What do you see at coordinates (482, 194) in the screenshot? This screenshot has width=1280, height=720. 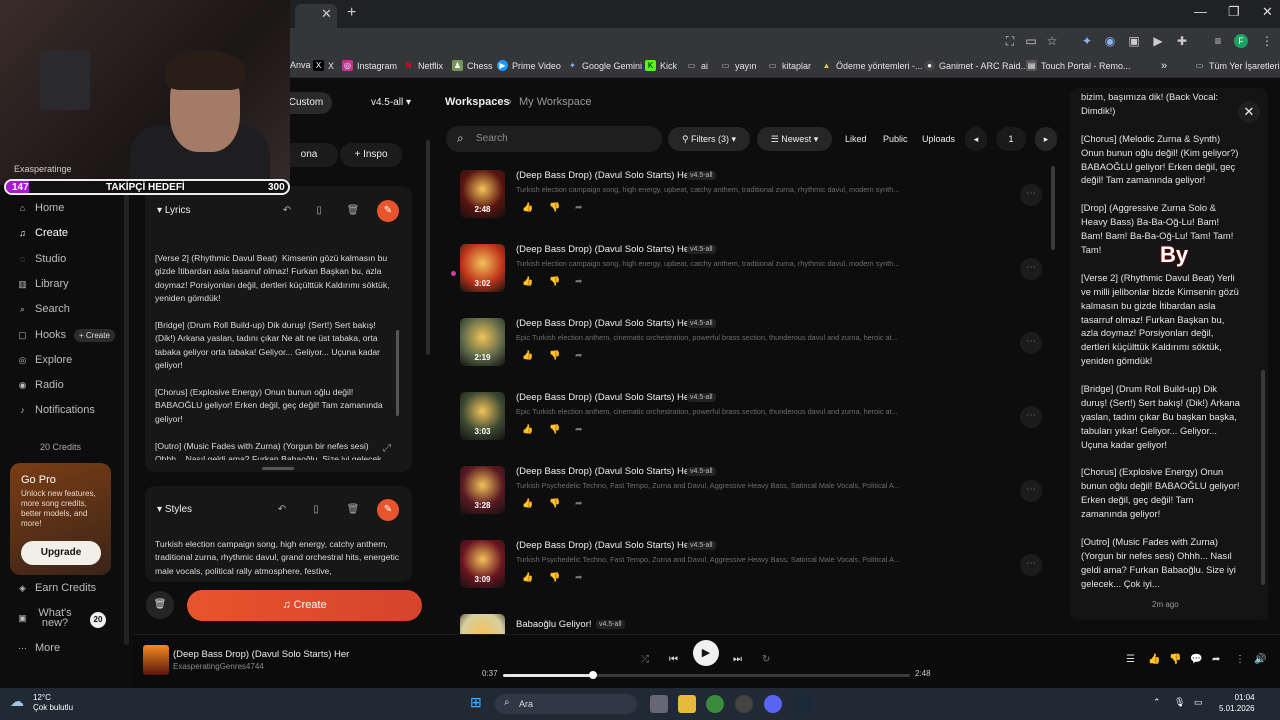 I see `song-cover: 2:48` at bounding box center [482, 194].